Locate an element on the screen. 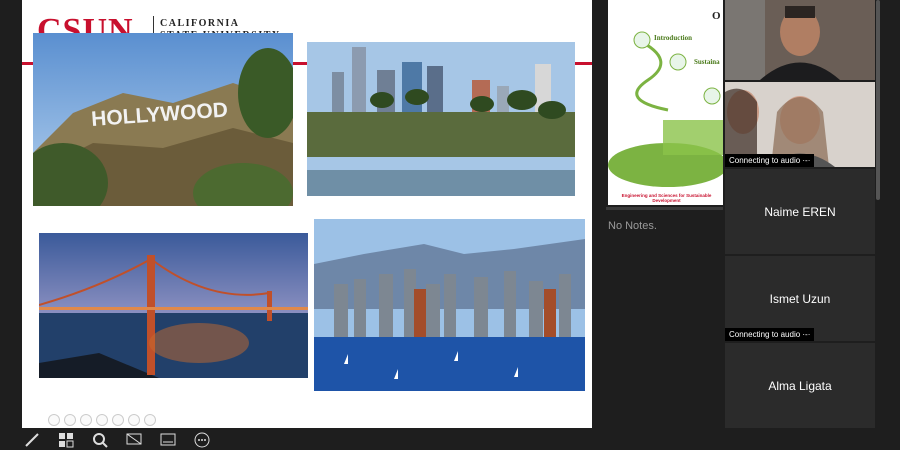 The height and width of the screenshot is (450, 900). thumbnail-graphic is located at coordinates (665, 109).